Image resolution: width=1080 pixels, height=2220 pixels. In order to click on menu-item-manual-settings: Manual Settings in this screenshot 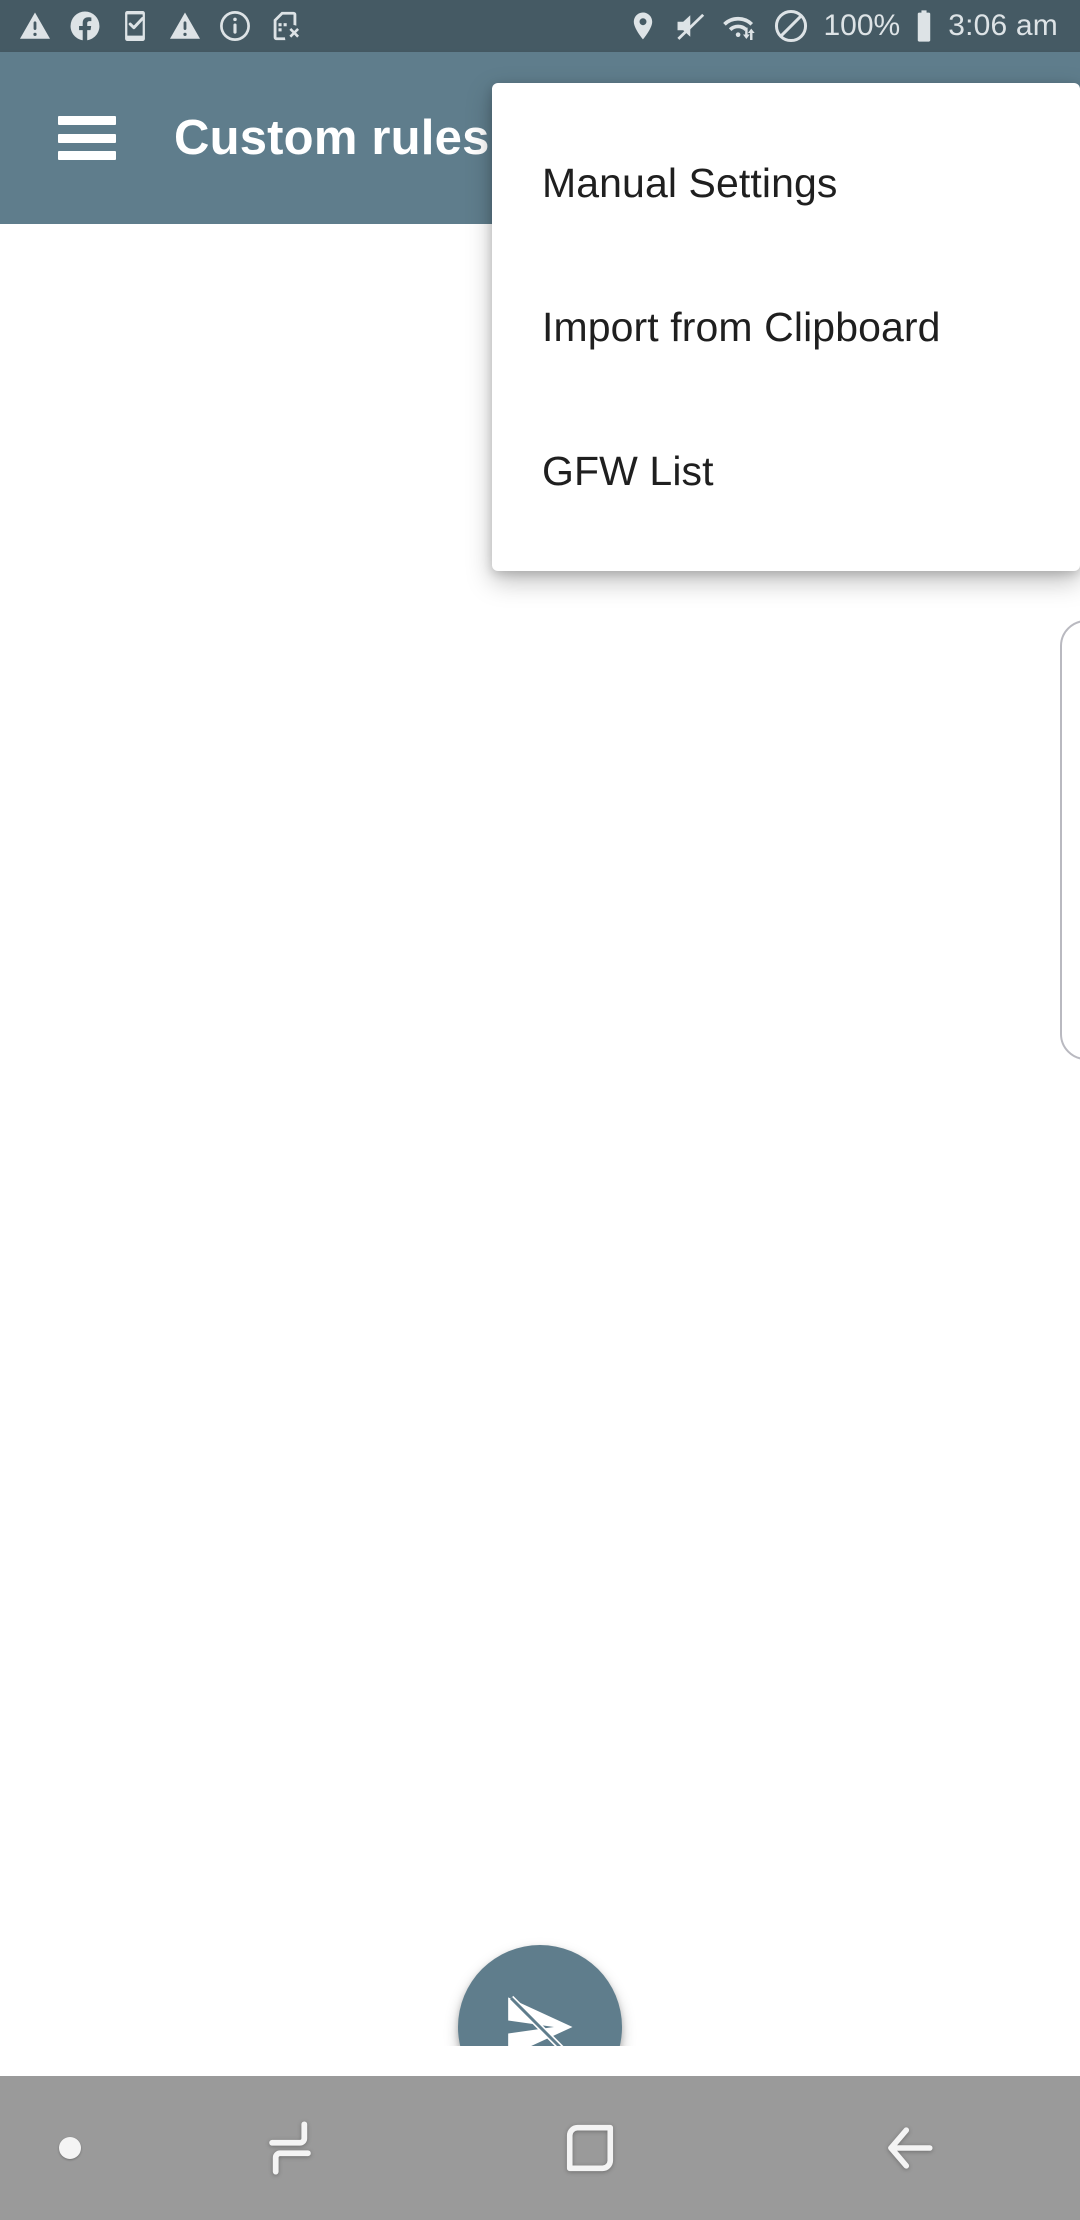, I will do `click(786, 183)`.